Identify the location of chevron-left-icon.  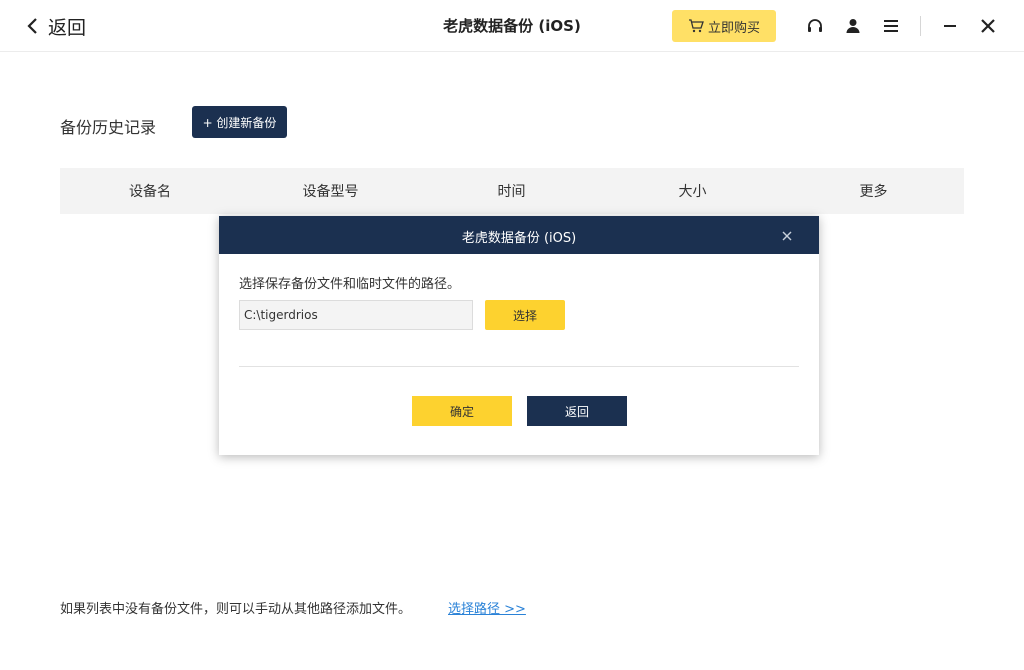
(32, 26).